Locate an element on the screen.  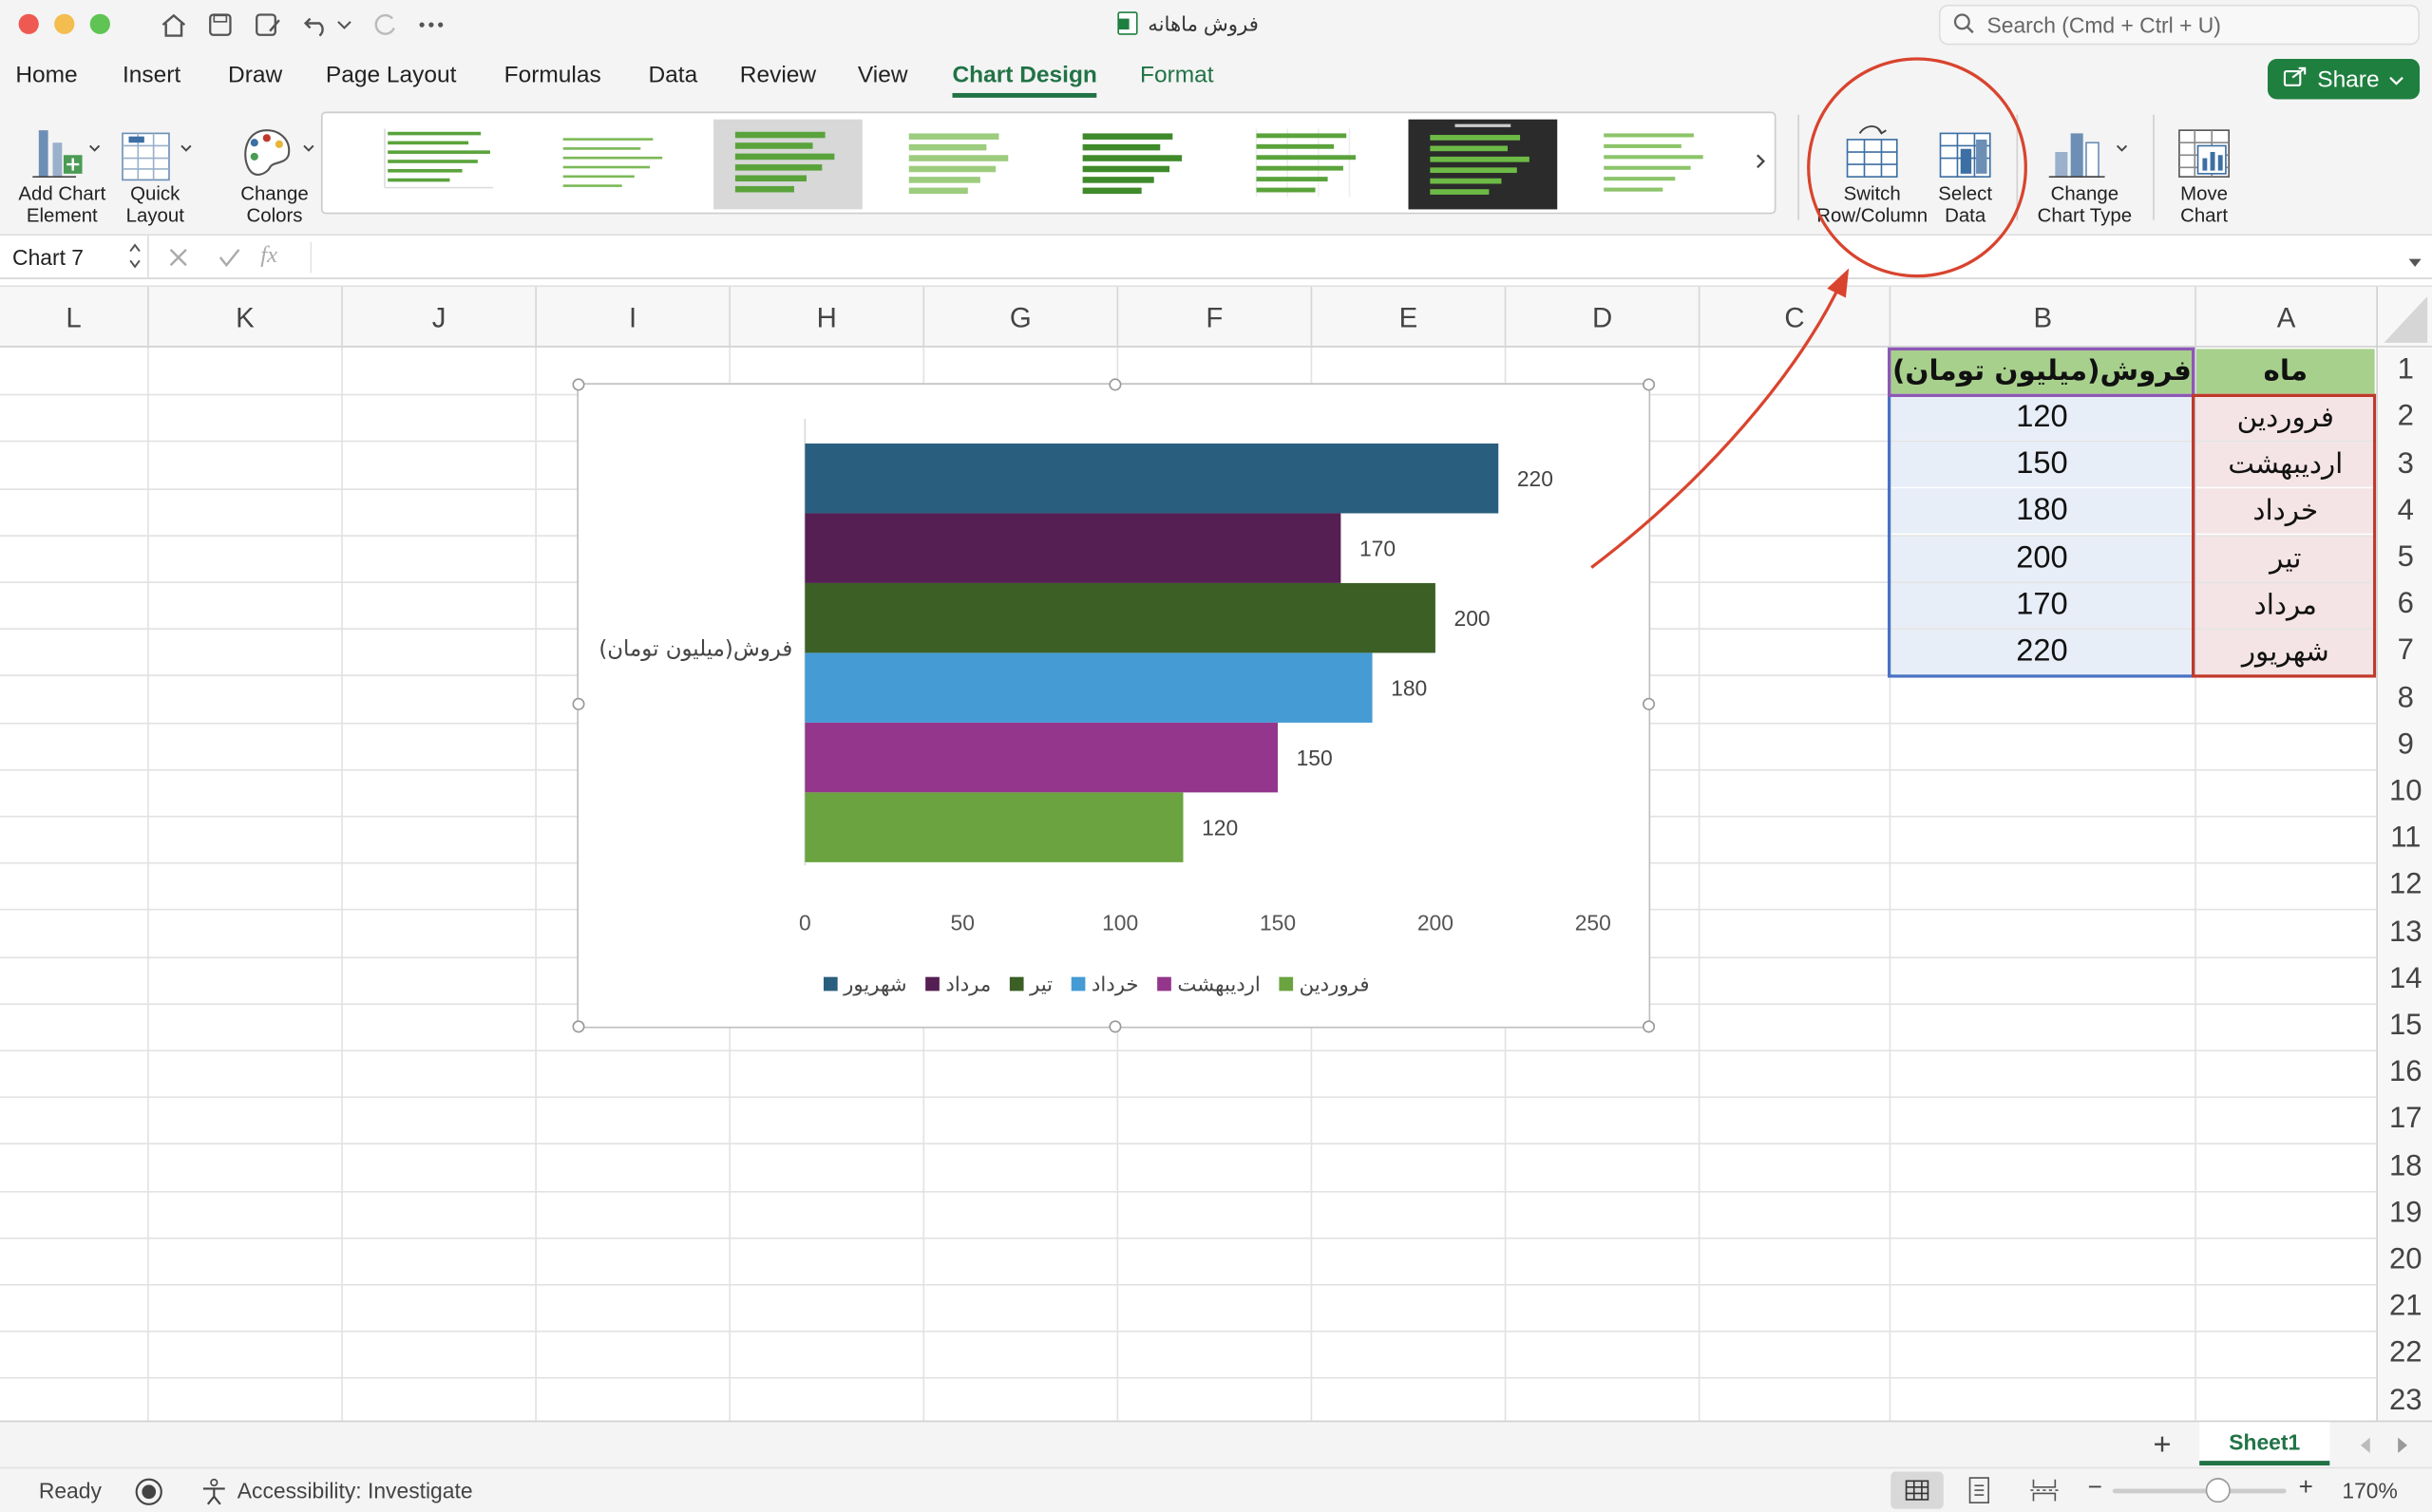
legend-entry: مرداد is located at coordinates (968, 985).